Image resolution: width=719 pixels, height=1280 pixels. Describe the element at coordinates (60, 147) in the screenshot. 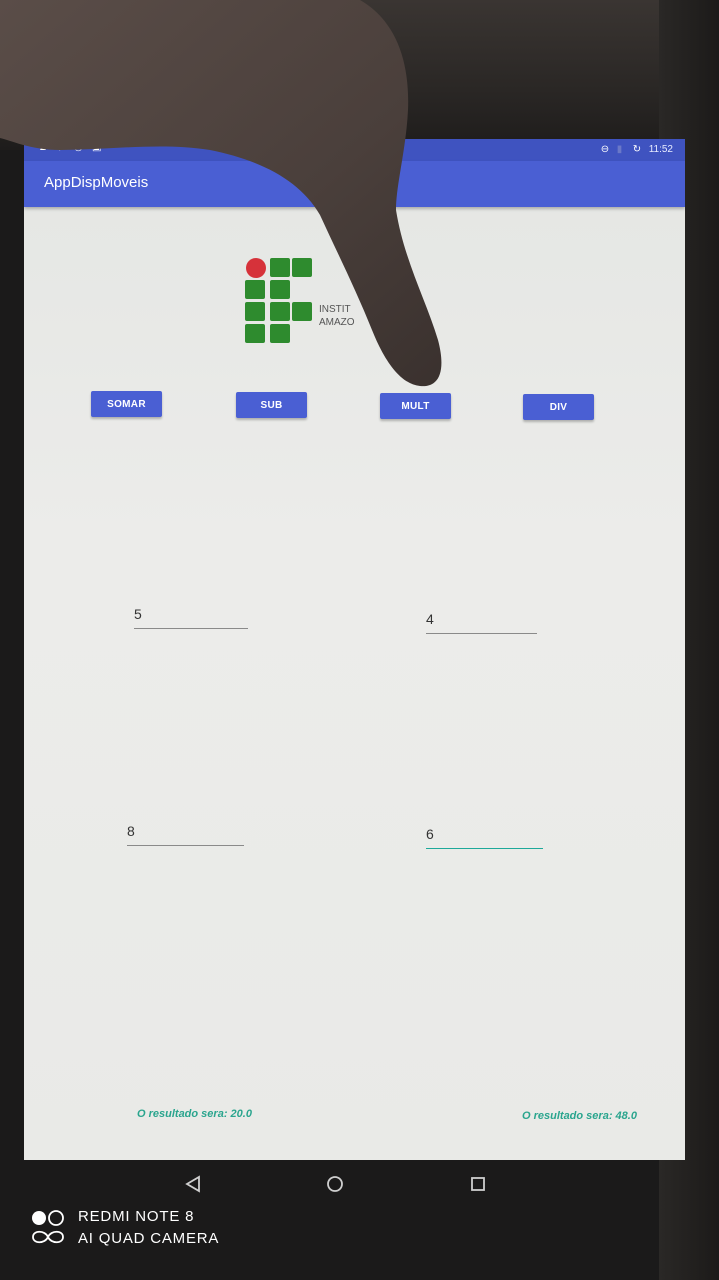

I see `shield-icon: ⛊` at that location.